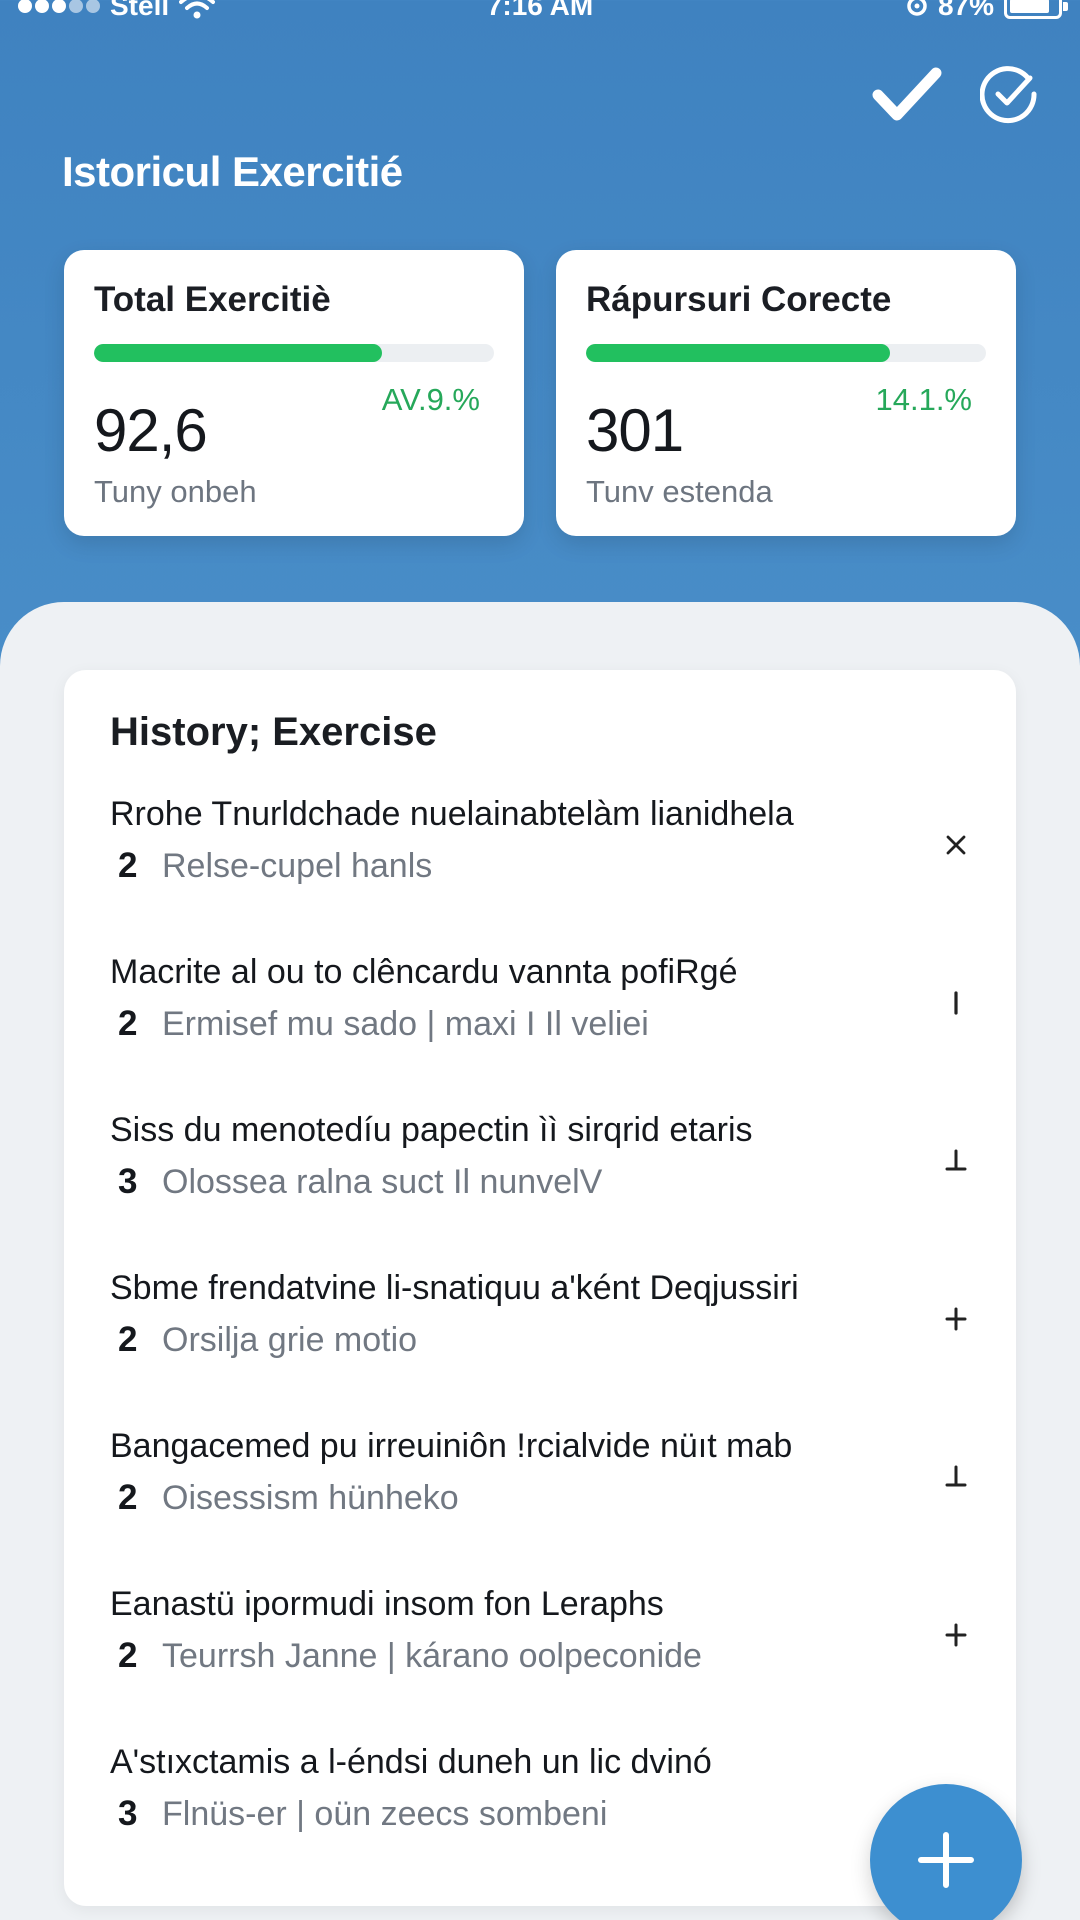 The width and height of the screenshot is (1080, 1920). Describe the element at coordinates (232, 171) in the screenshot. I see `page-title: Istoricul Exercitié` at that location.